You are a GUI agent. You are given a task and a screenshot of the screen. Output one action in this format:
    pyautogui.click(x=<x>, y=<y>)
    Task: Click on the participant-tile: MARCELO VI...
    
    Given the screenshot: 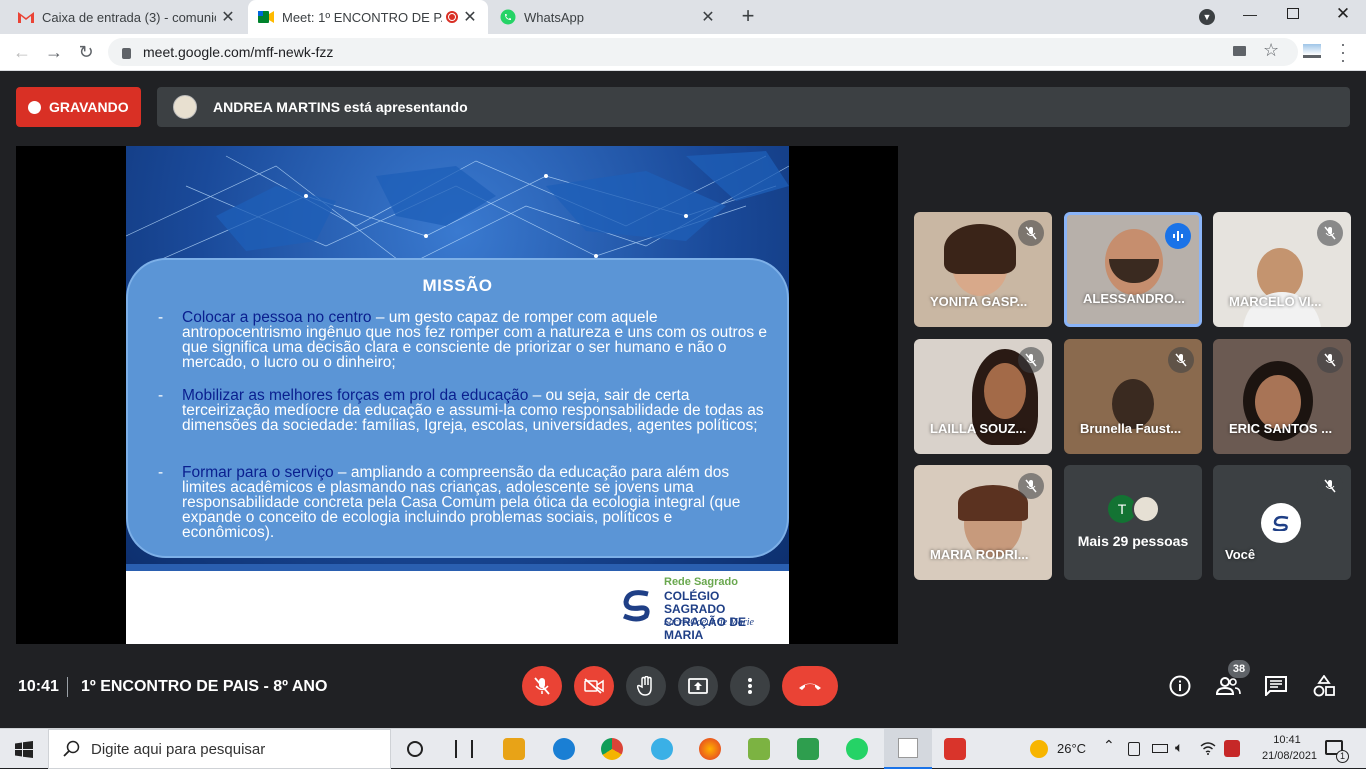 What is the action you would take?
    pyautogui.click(x=1282, y=269)
    